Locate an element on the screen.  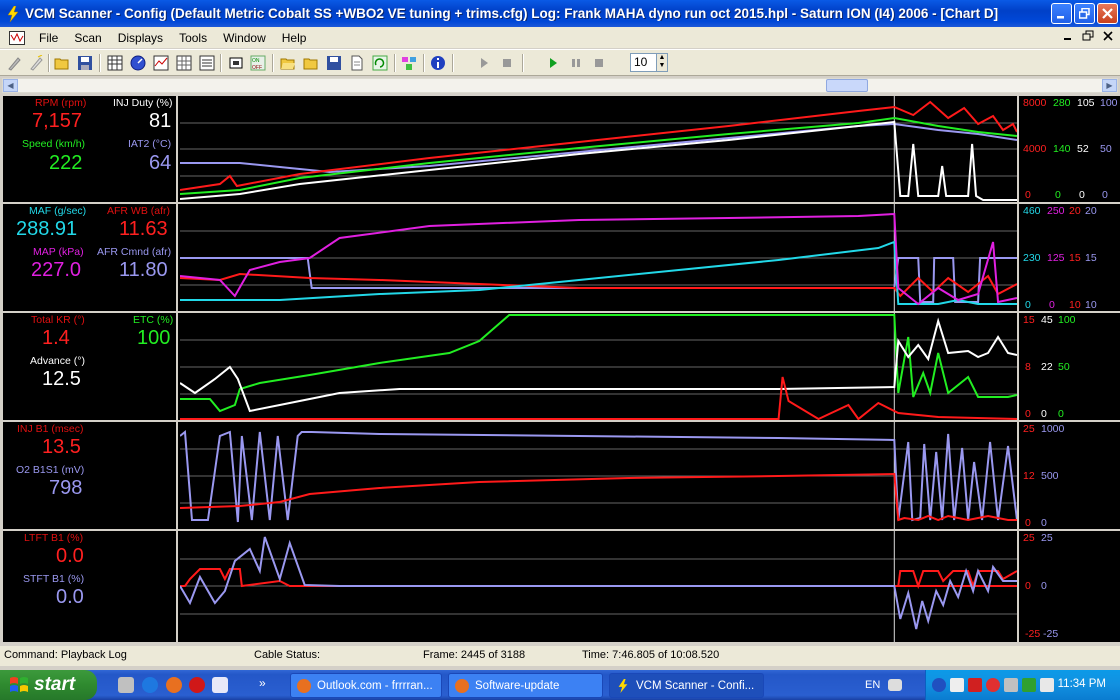
document-icon is located at coordinates (357, 63).